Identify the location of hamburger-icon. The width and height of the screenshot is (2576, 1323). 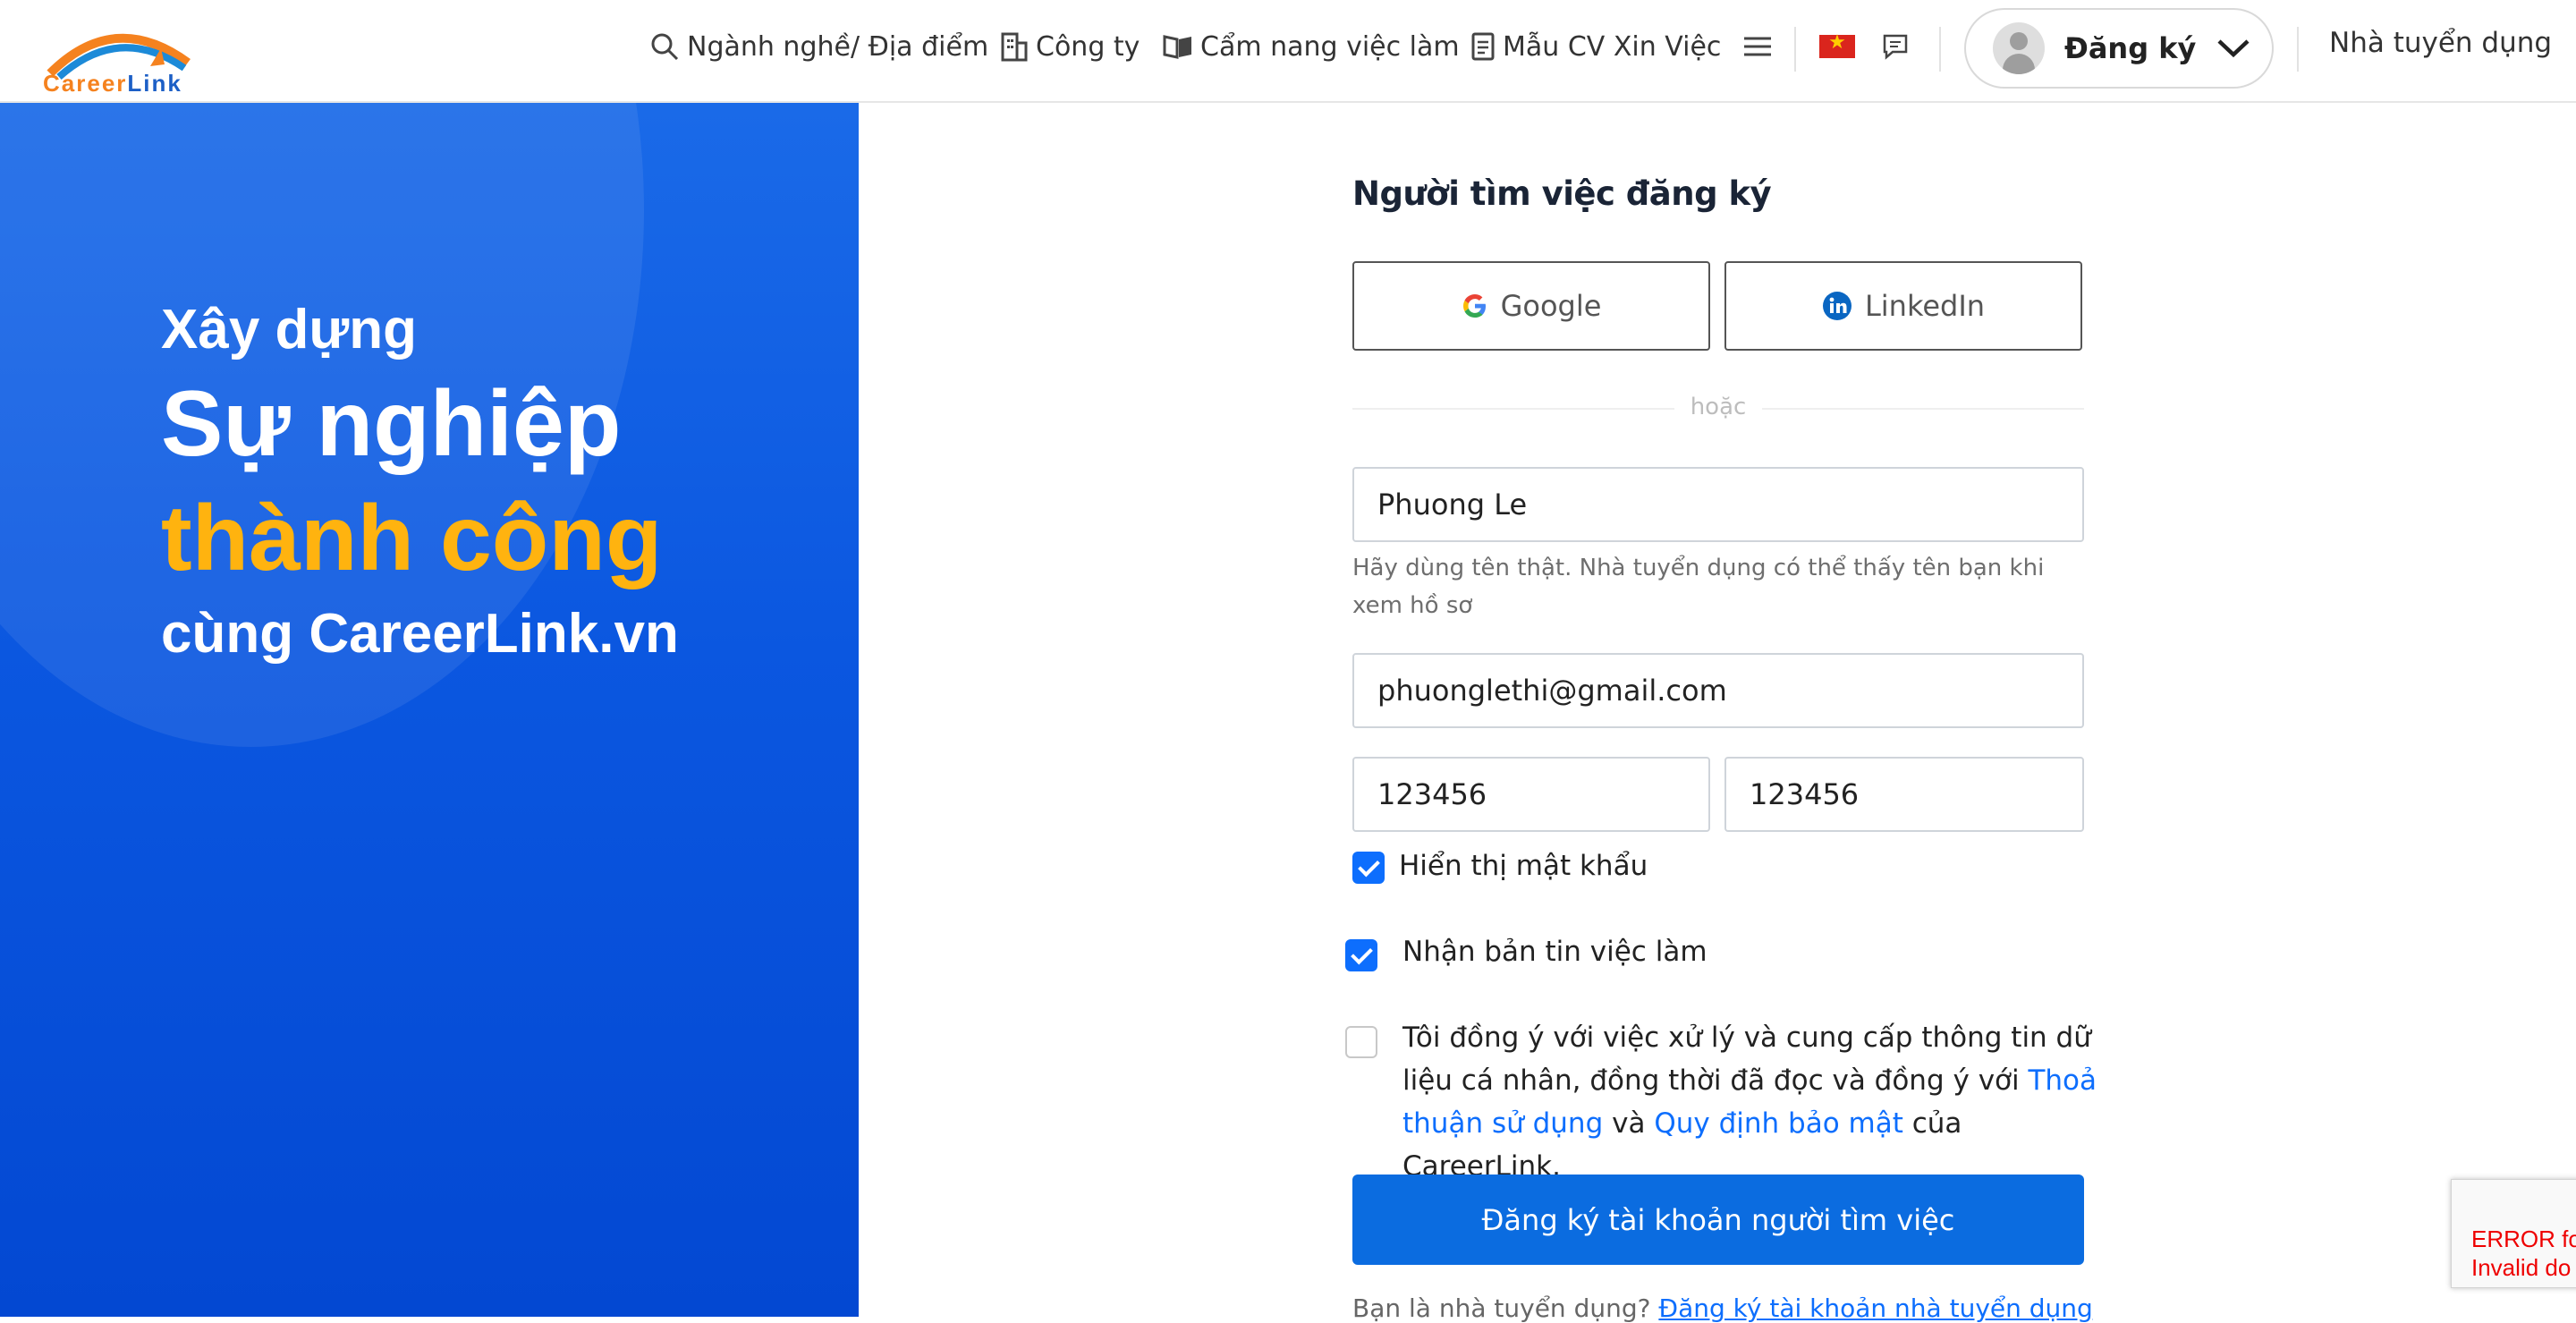
(1757, 46).